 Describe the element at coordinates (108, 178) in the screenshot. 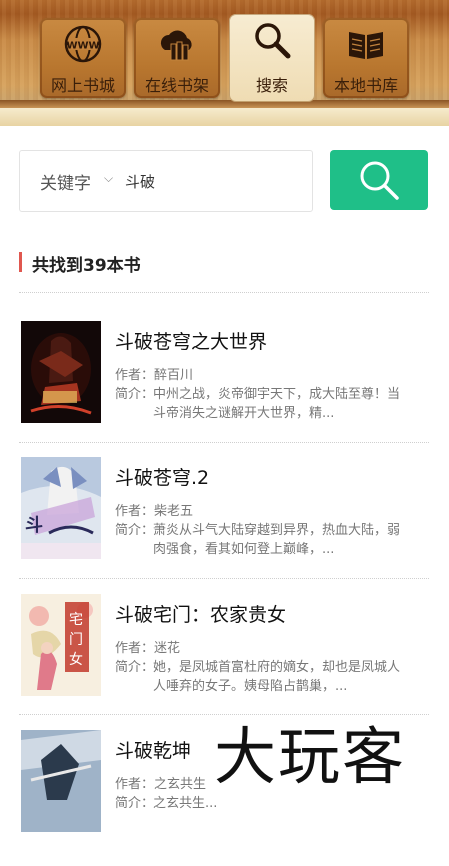

I see `chevron-down-icon: ⌵` at that location.